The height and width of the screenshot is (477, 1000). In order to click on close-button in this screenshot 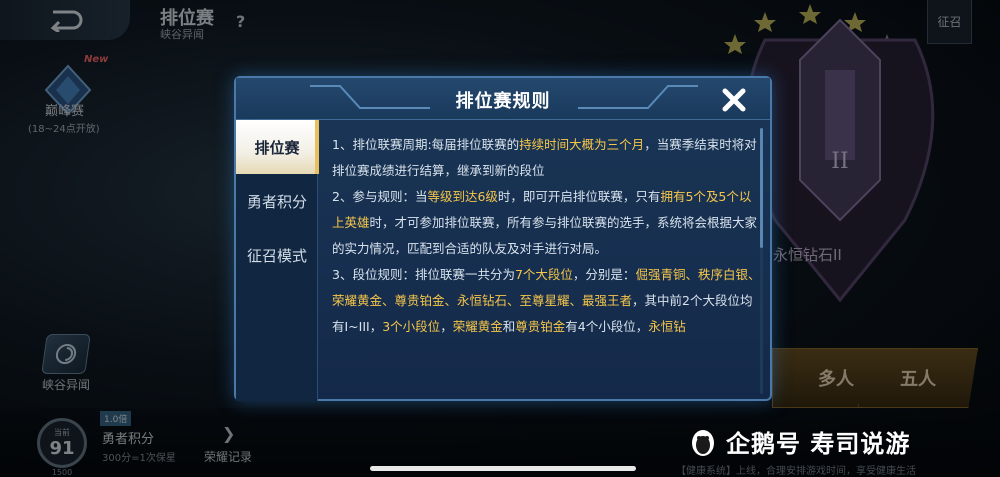, I will do `click(734, 100)`.